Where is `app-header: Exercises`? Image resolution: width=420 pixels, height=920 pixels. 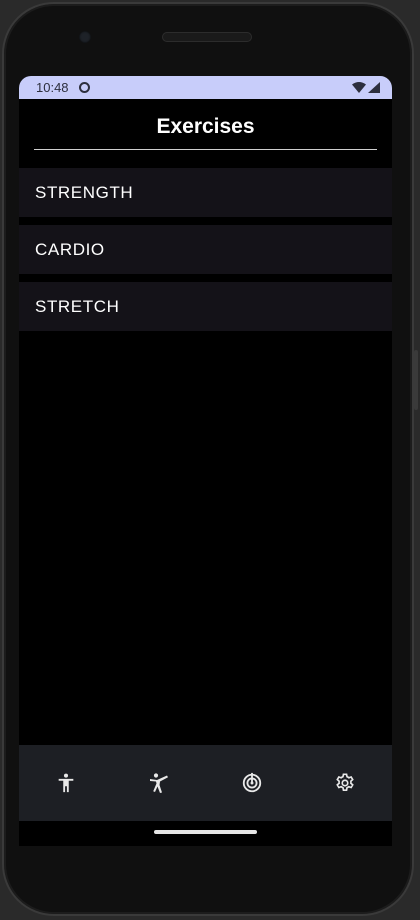
app-header: Exercises is located at coordinates (205, 124).